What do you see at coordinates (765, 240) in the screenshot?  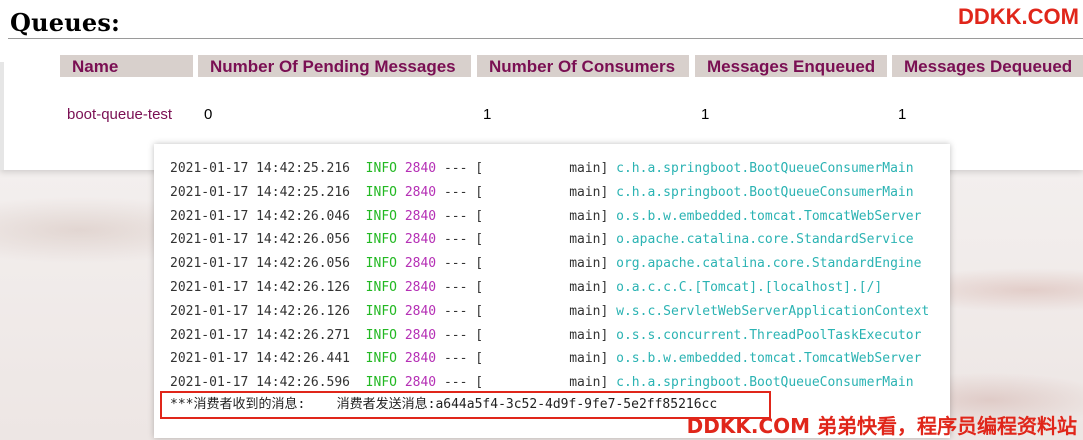 I see `log-logger: o.apache.catalina.core.StandardService` at bounding box center [765, 240].